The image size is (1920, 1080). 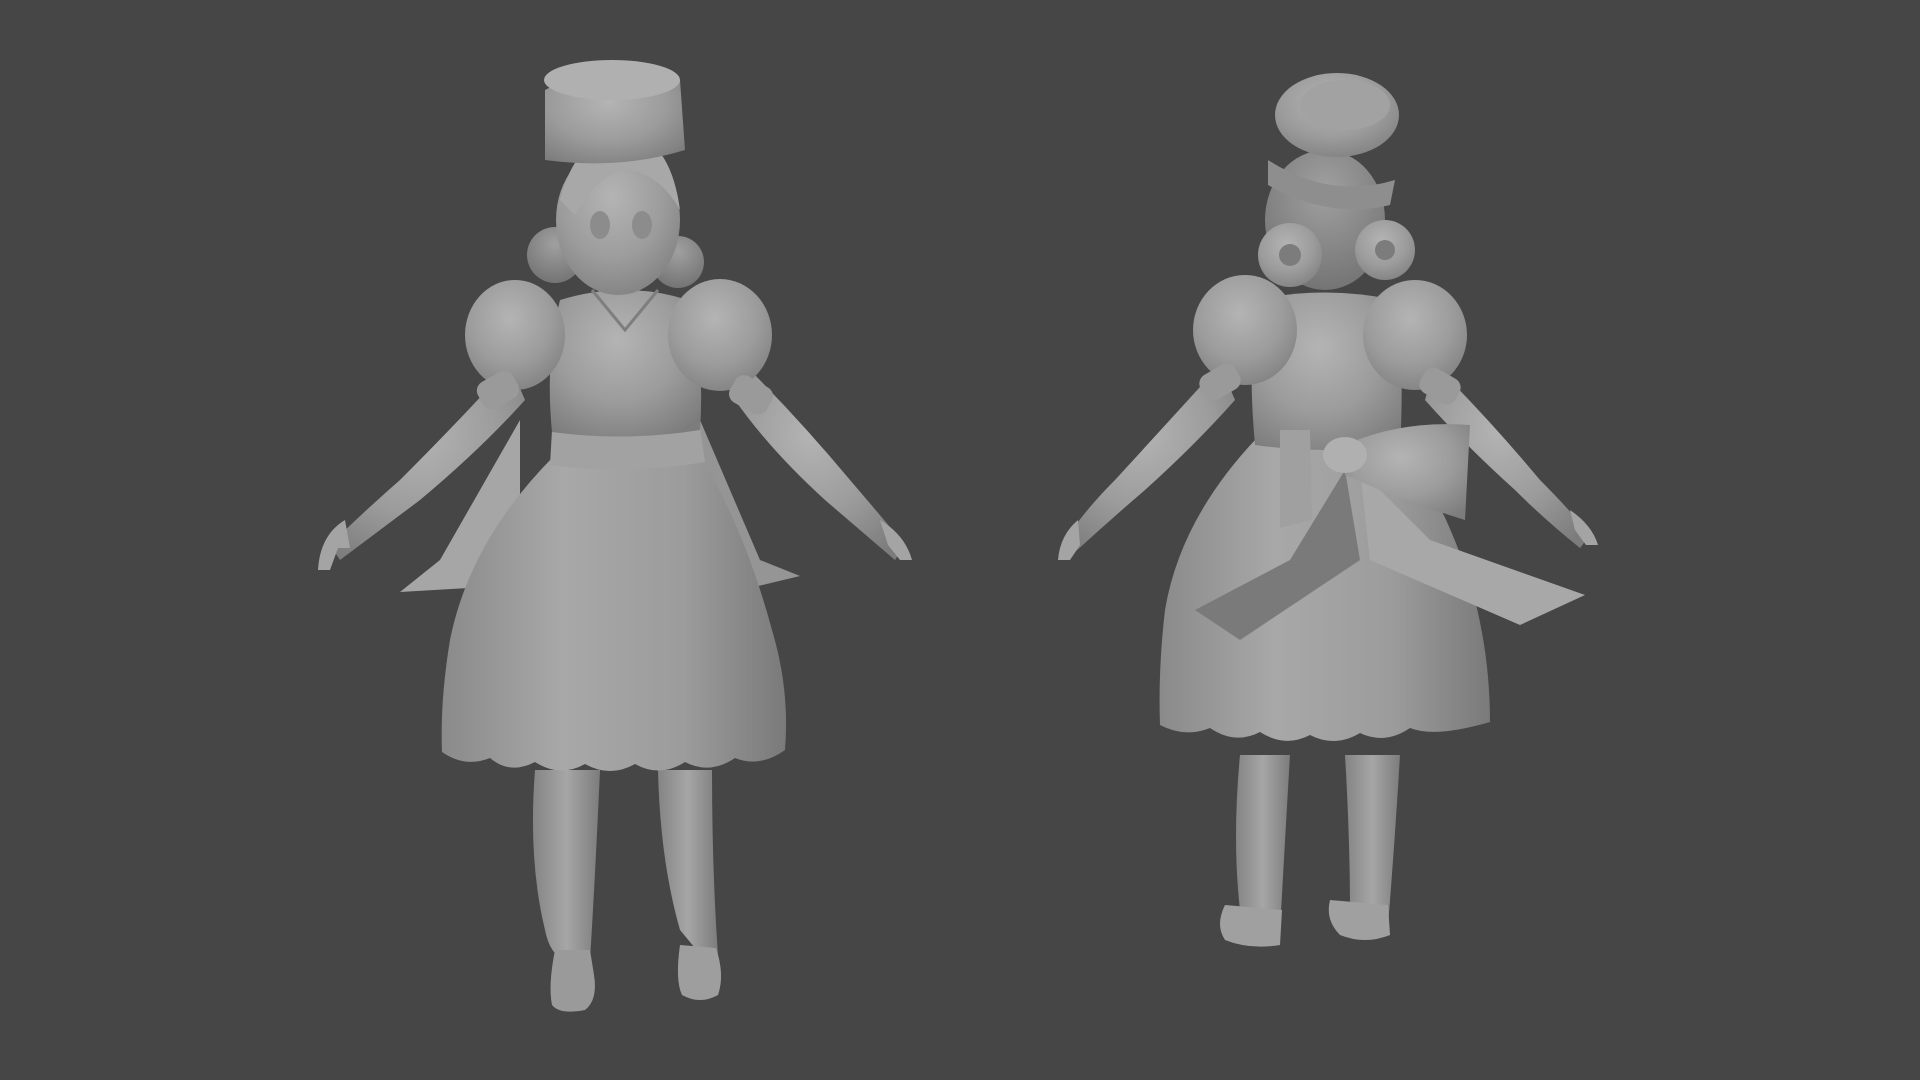 I want to click on back-hand-left, so click(x=1069, y=540).